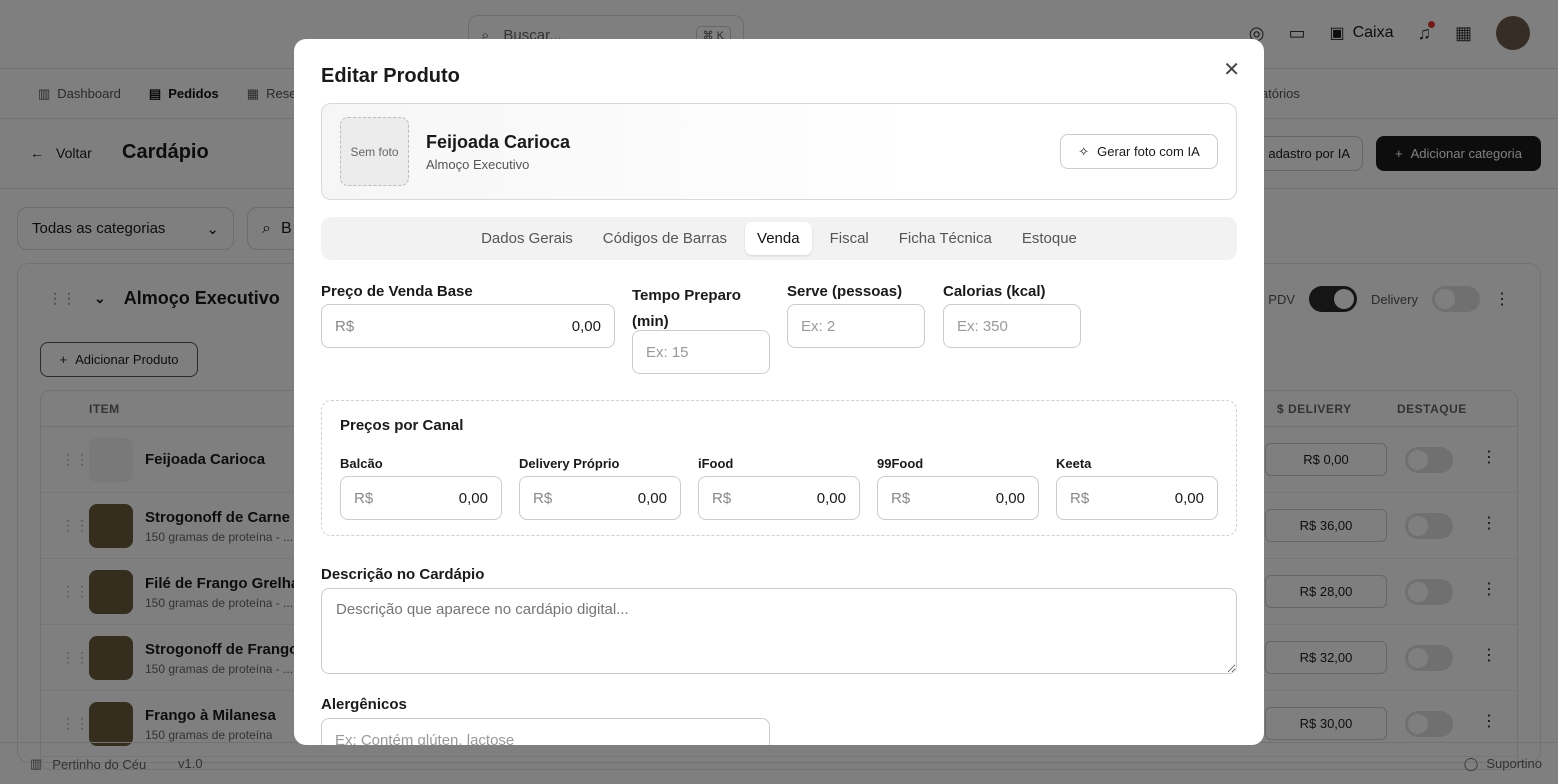 This screenshot has height=784, width=1558. What do you see at coordinates (569, 463) in the screenshot?
I see `channel-label: Delivery Próprio` at bounding box center [569, 463].